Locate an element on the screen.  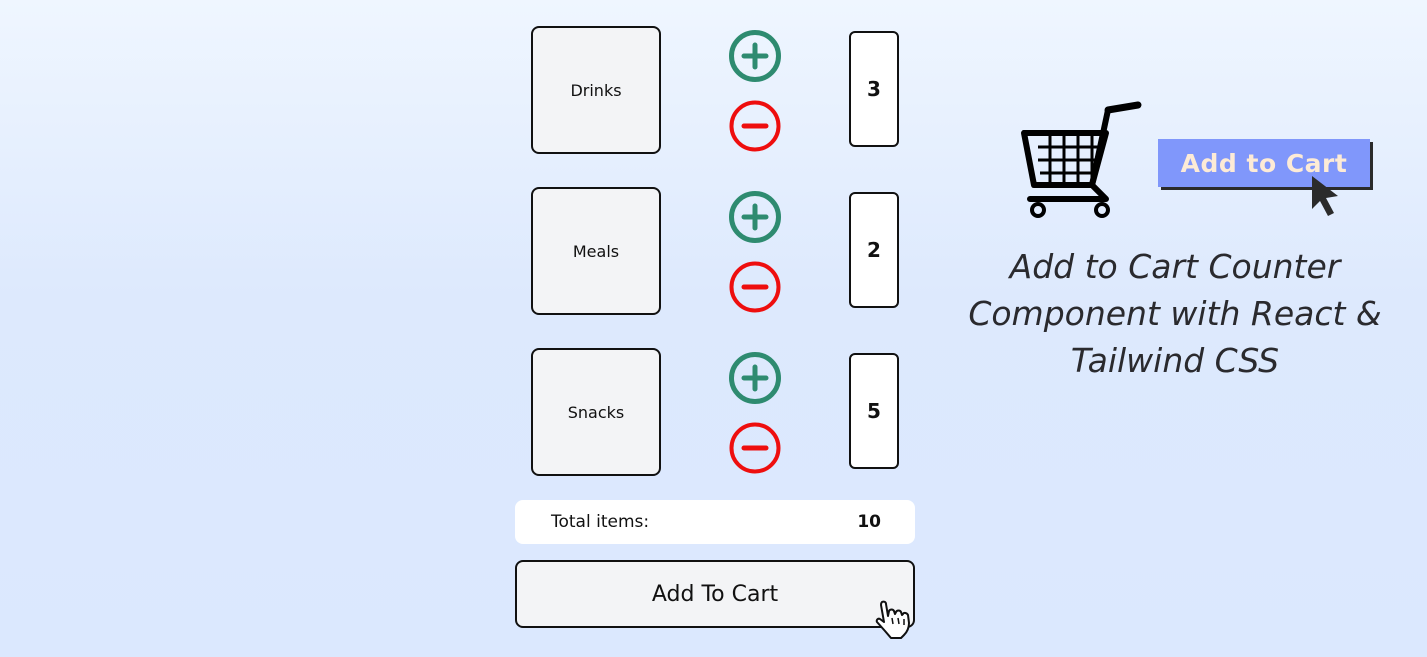
hand-pointer-icon is located at coordinates (892, 619).